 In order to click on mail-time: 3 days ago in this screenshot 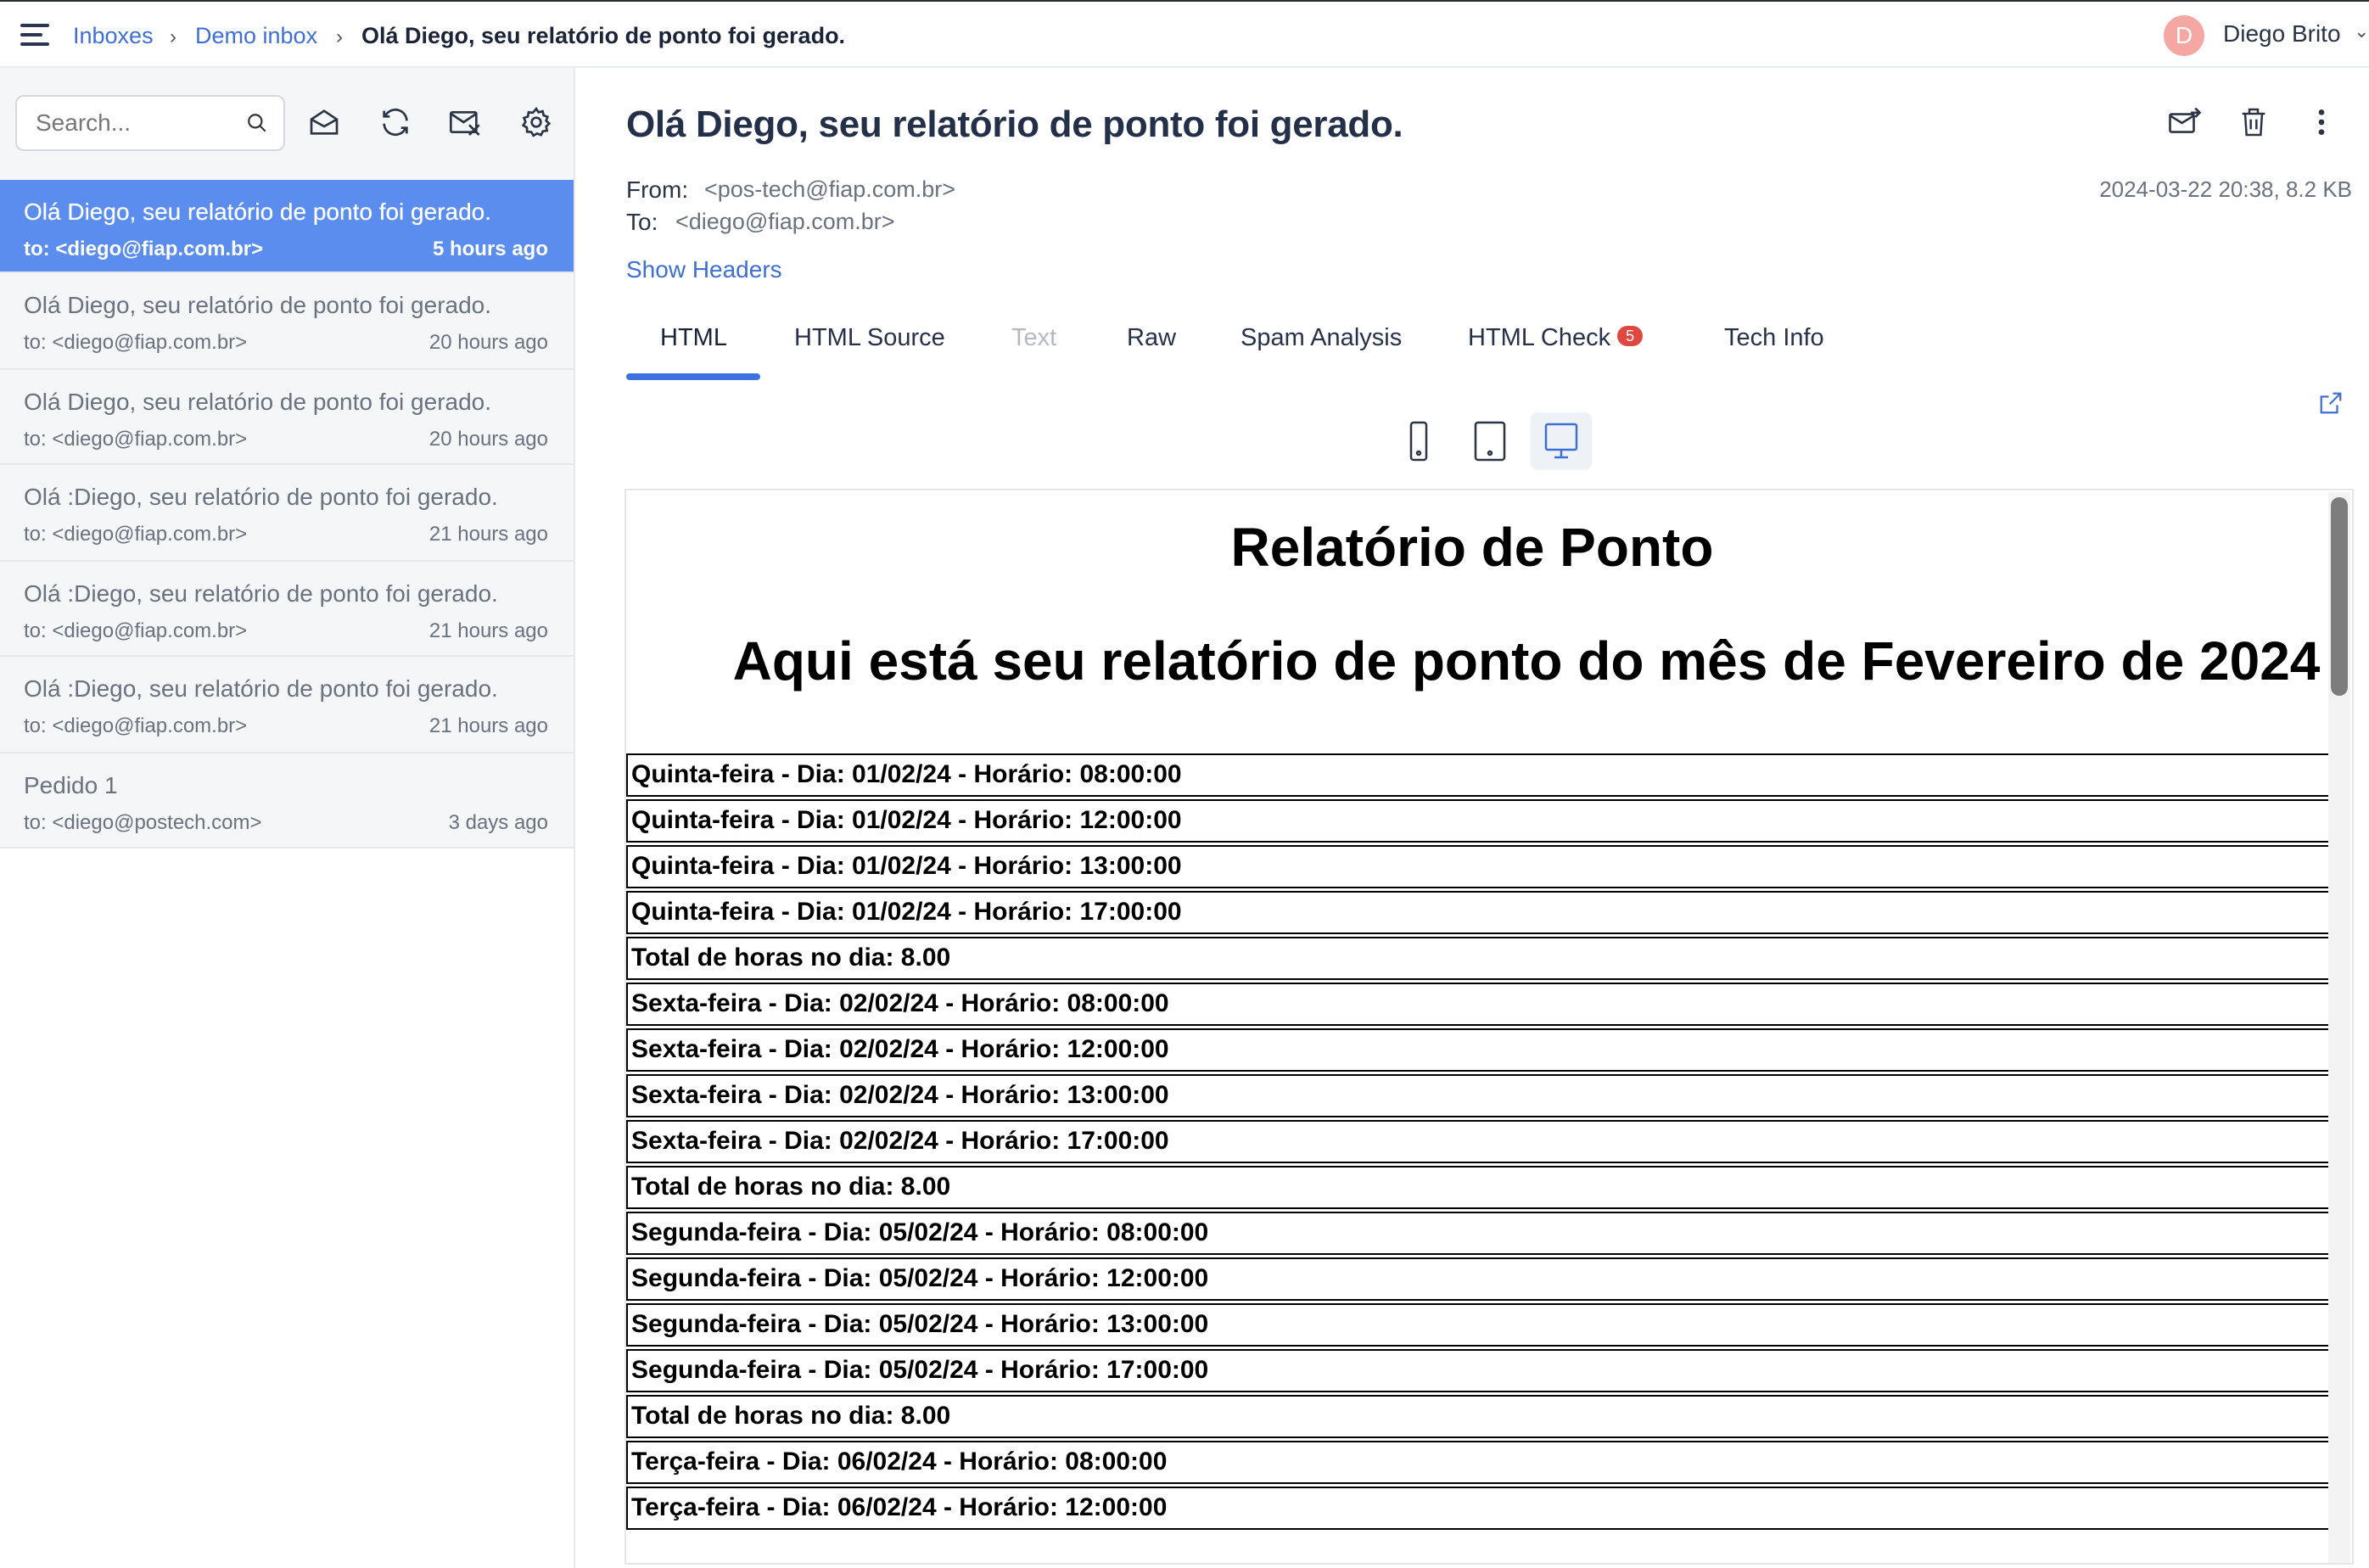, I will do `click(498, 822)`.